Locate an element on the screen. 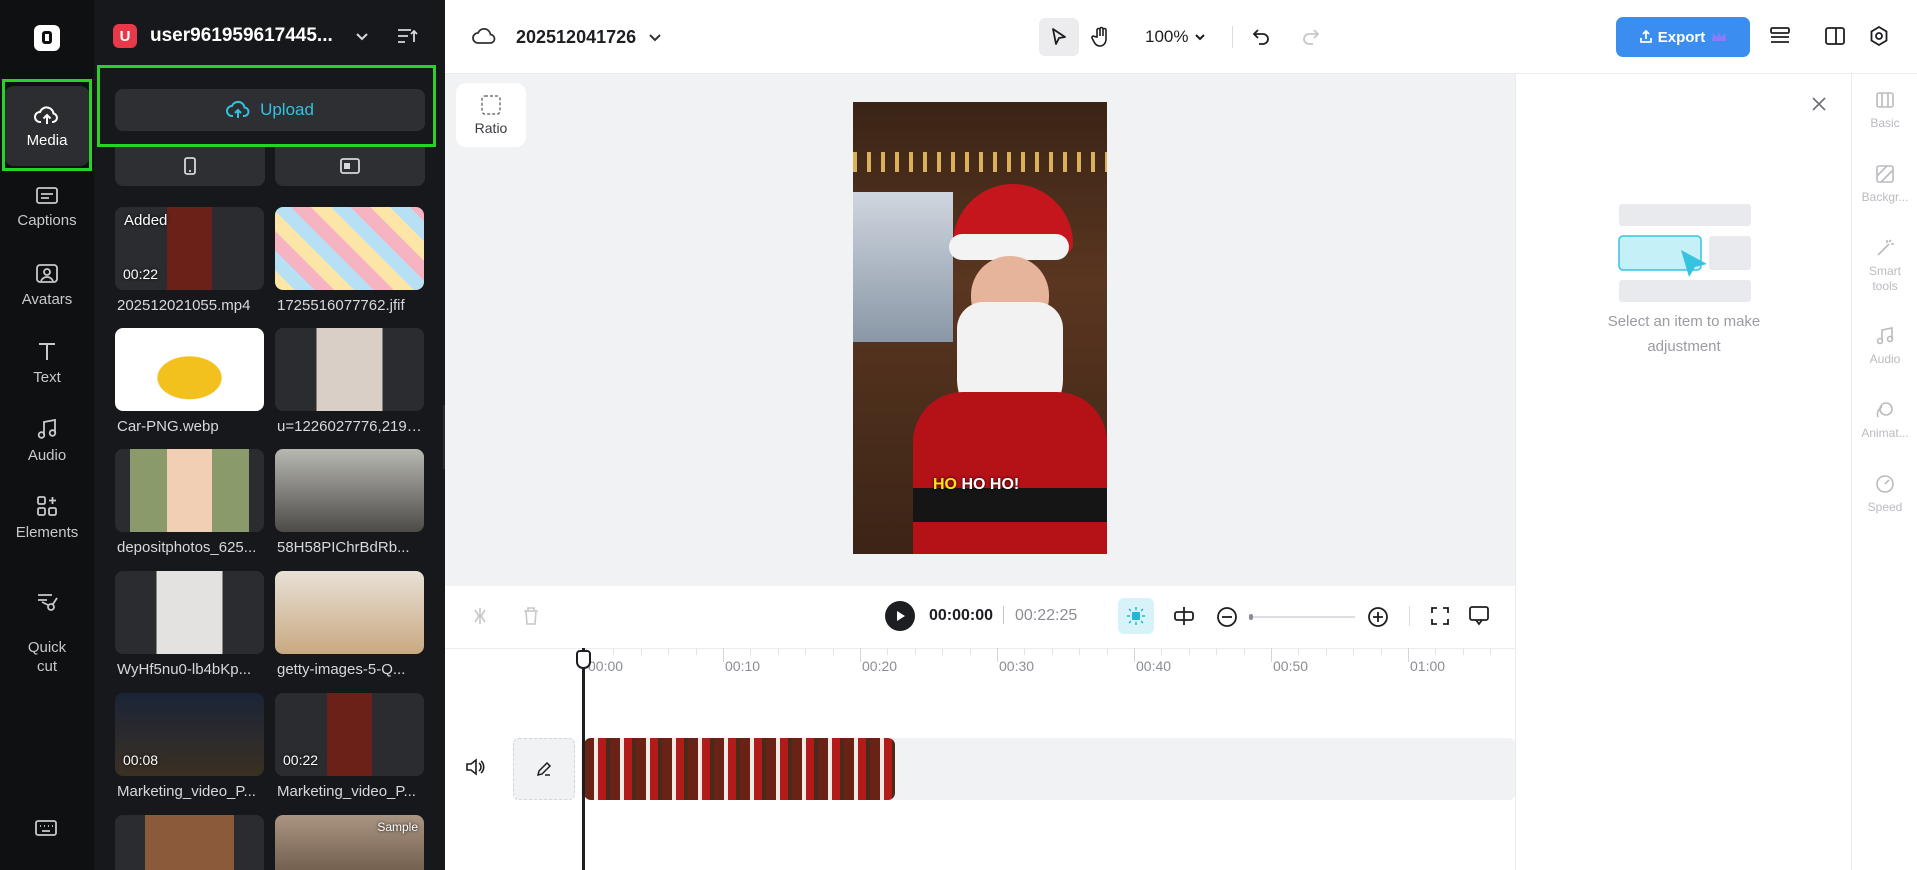  media-thumbnail: 00:22 is located at coordinates (349, 734).